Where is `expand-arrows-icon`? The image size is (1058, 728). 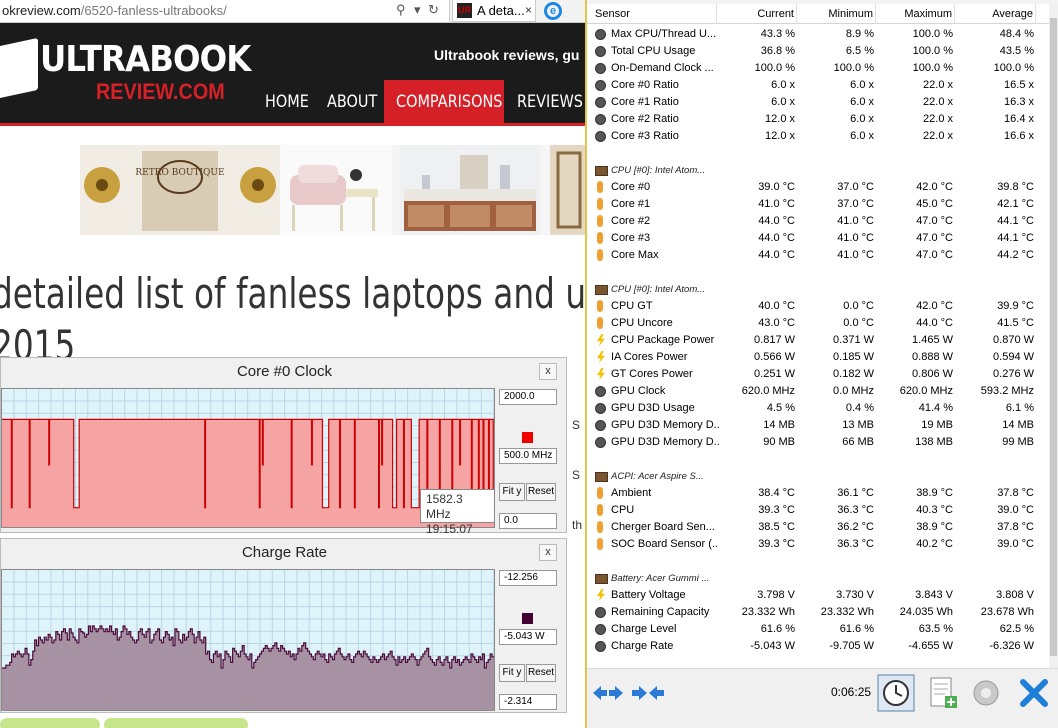
expand-arrows-icon is located at coordinates (608, 693).